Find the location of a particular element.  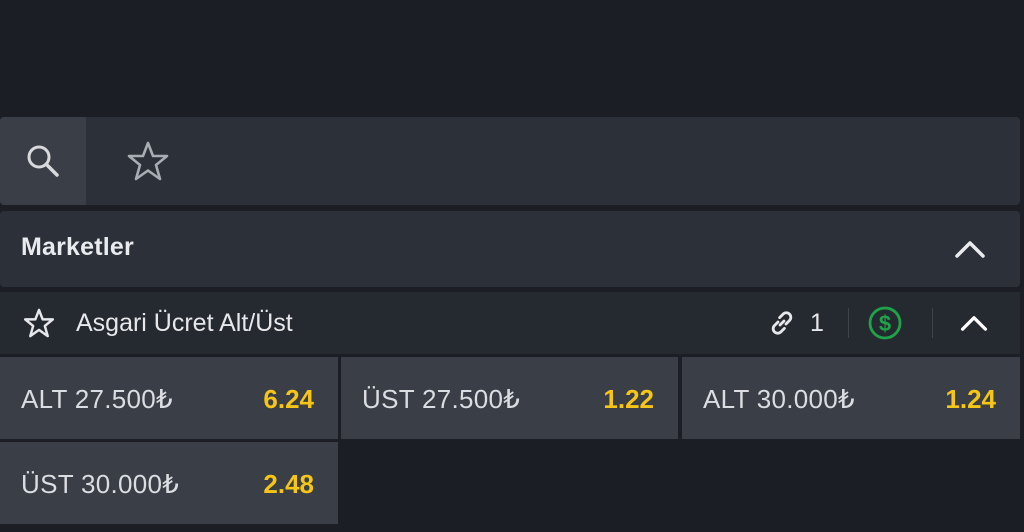

markets-section-header: Marketler is located at coordinates (510, 249).